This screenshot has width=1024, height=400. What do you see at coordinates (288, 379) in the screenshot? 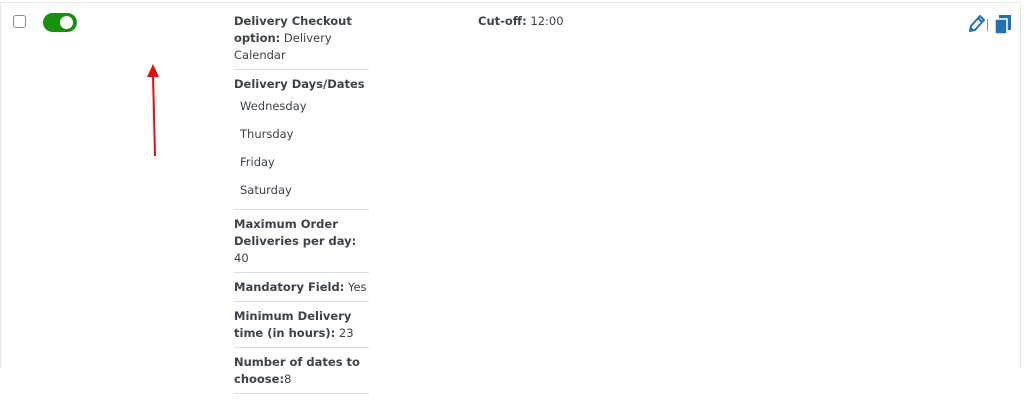
I see `num-dates-value: 8` at bounding box center [288, 379].